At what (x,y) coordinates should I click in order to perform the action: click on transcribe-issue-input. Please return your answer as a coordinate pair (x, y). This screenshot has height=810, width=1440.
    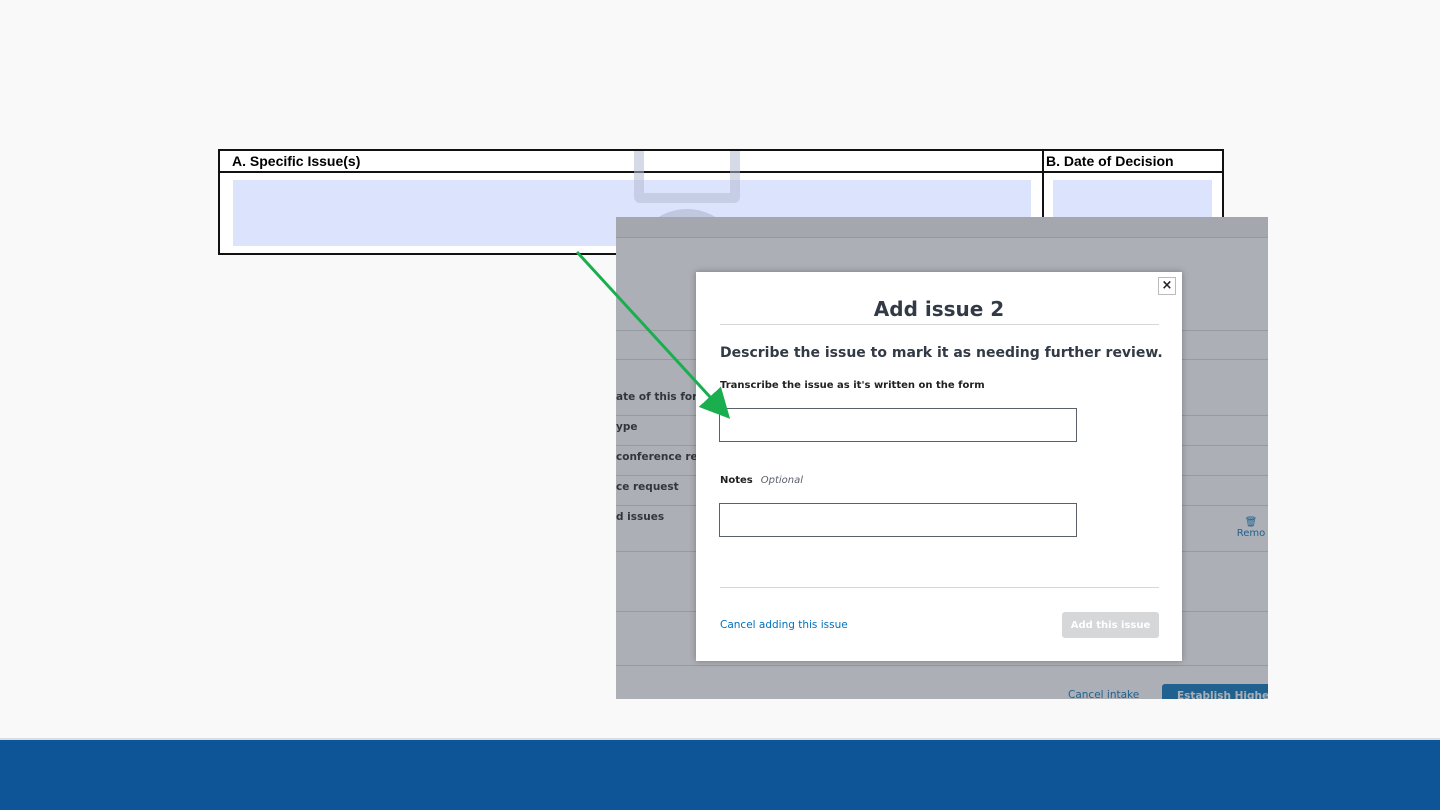
    Looking at the image, I should click on (898, 425).